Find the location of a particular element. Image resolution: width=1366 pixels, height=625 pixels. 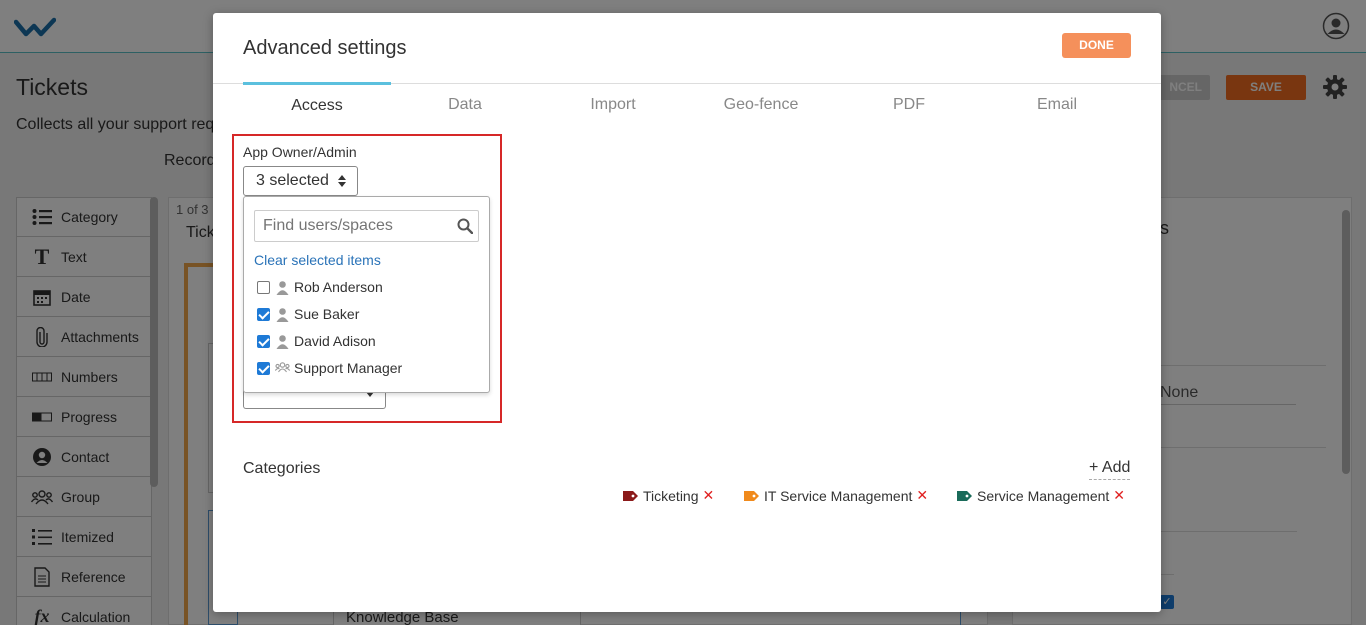

clear-selected-link: Clear selected items is located at coordinates (317, 260).